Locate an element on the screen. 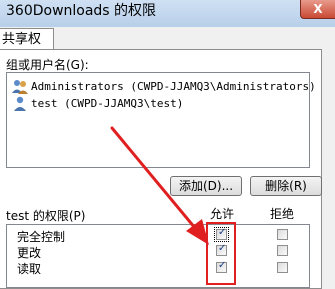  user-icon is located at coordinates (20, 103).